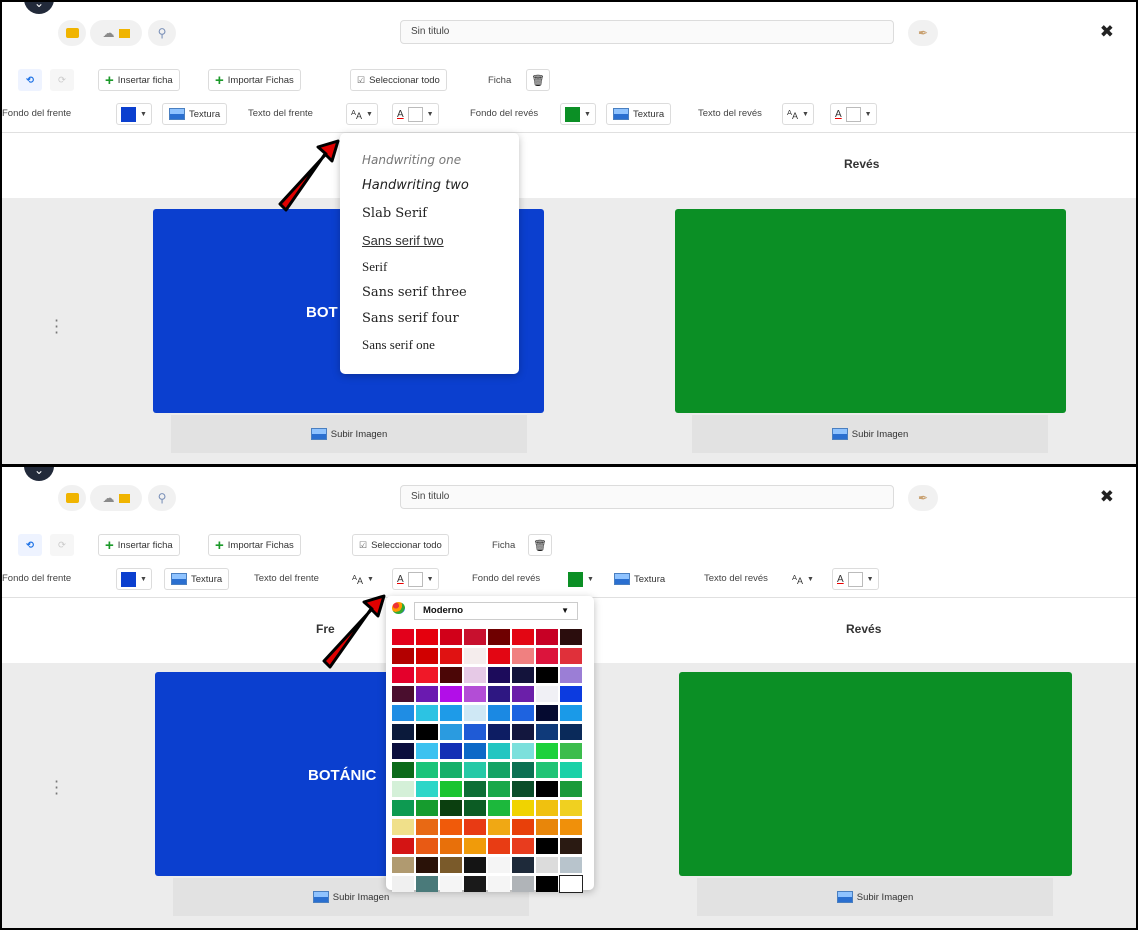 This screenshot has width=1140, height=930. What do you see at coordinates (540, 545) in the screenshot?
I see `delete-card-button: 🗑` at bounding box center [540, 545].